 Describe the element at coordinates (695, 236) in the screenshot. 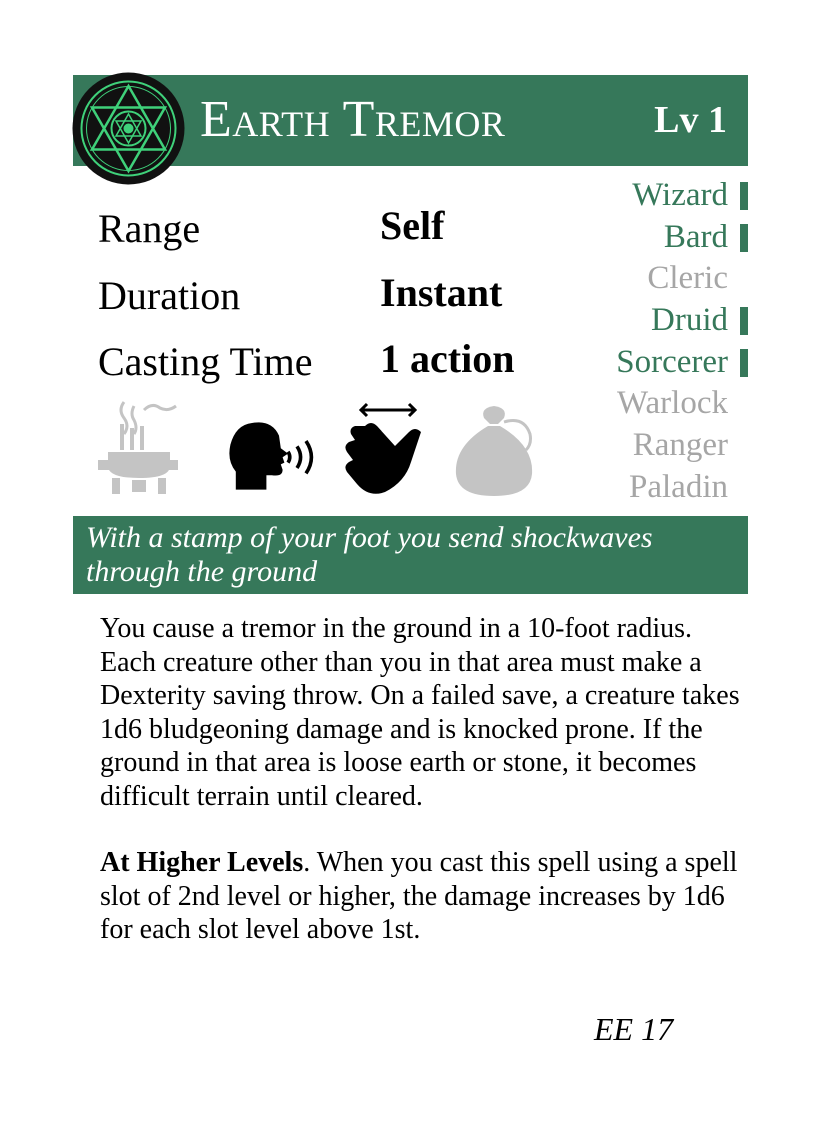

I see `class-name: Bard` at that location.